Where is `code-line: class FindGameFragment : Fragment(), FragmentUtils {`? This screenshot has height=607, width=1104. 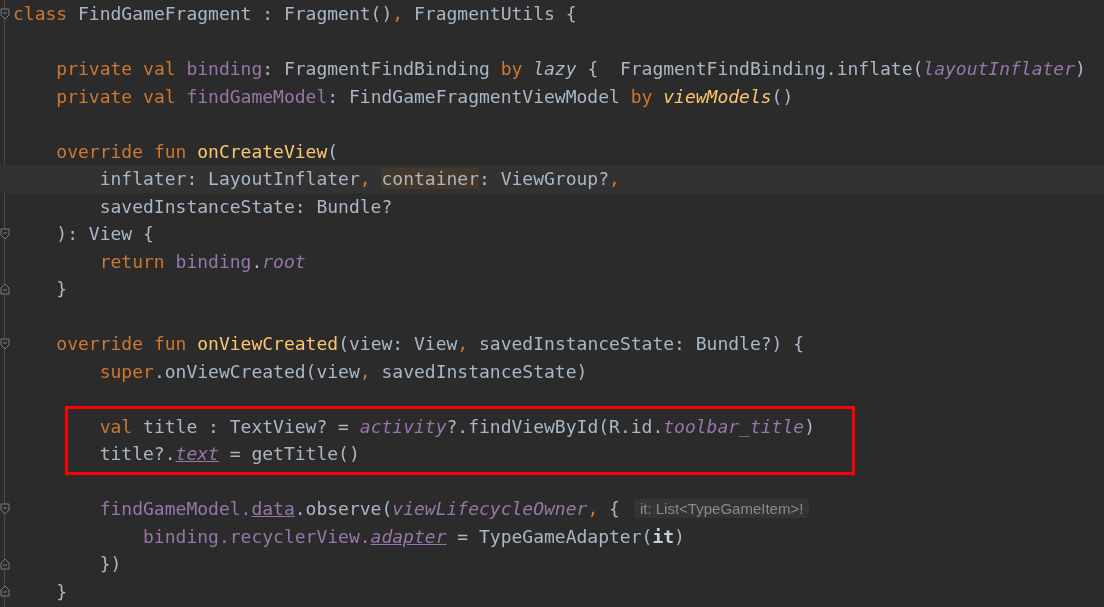 code-line: class FindGameFragment : Fragment(), FragmentUtils { is located at coordinates (295, 14).